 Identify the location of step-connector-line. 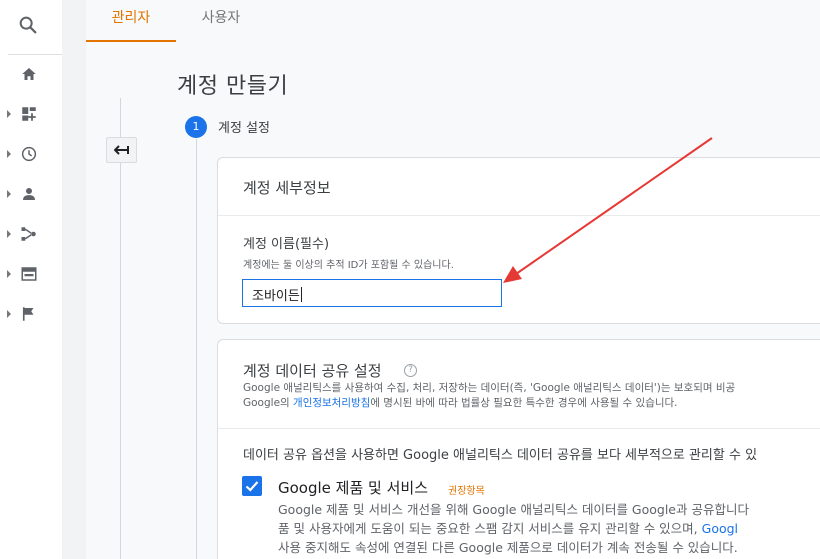
(196, 349).